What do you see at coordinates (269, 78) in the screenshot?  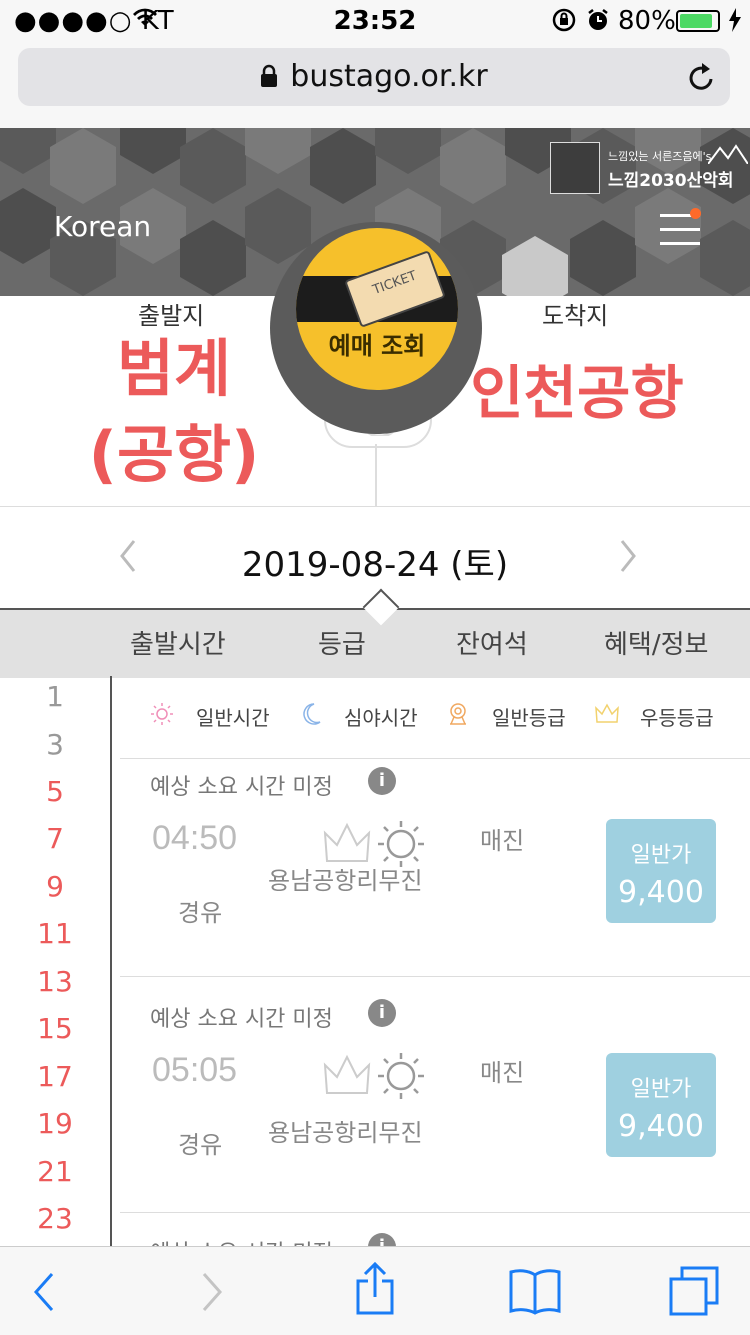 I see `lock-icon` at bounding box center [269, 78].